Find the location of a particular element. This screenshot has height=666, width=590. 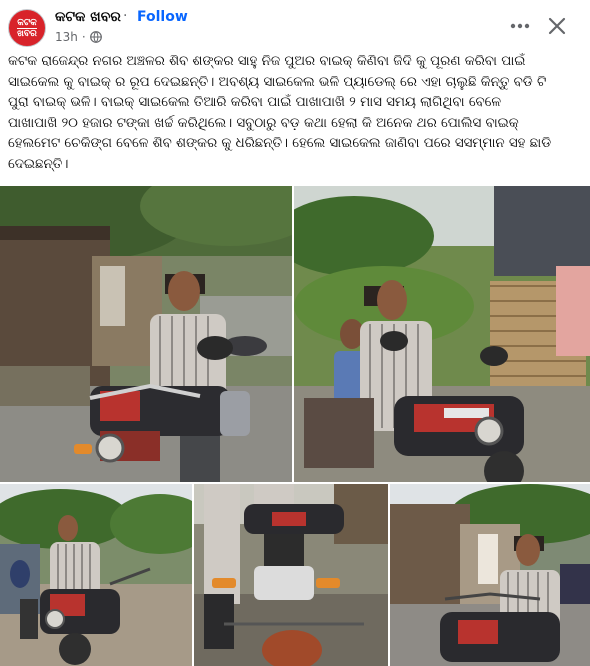

globe-icon is located at coordinates (95, 37).